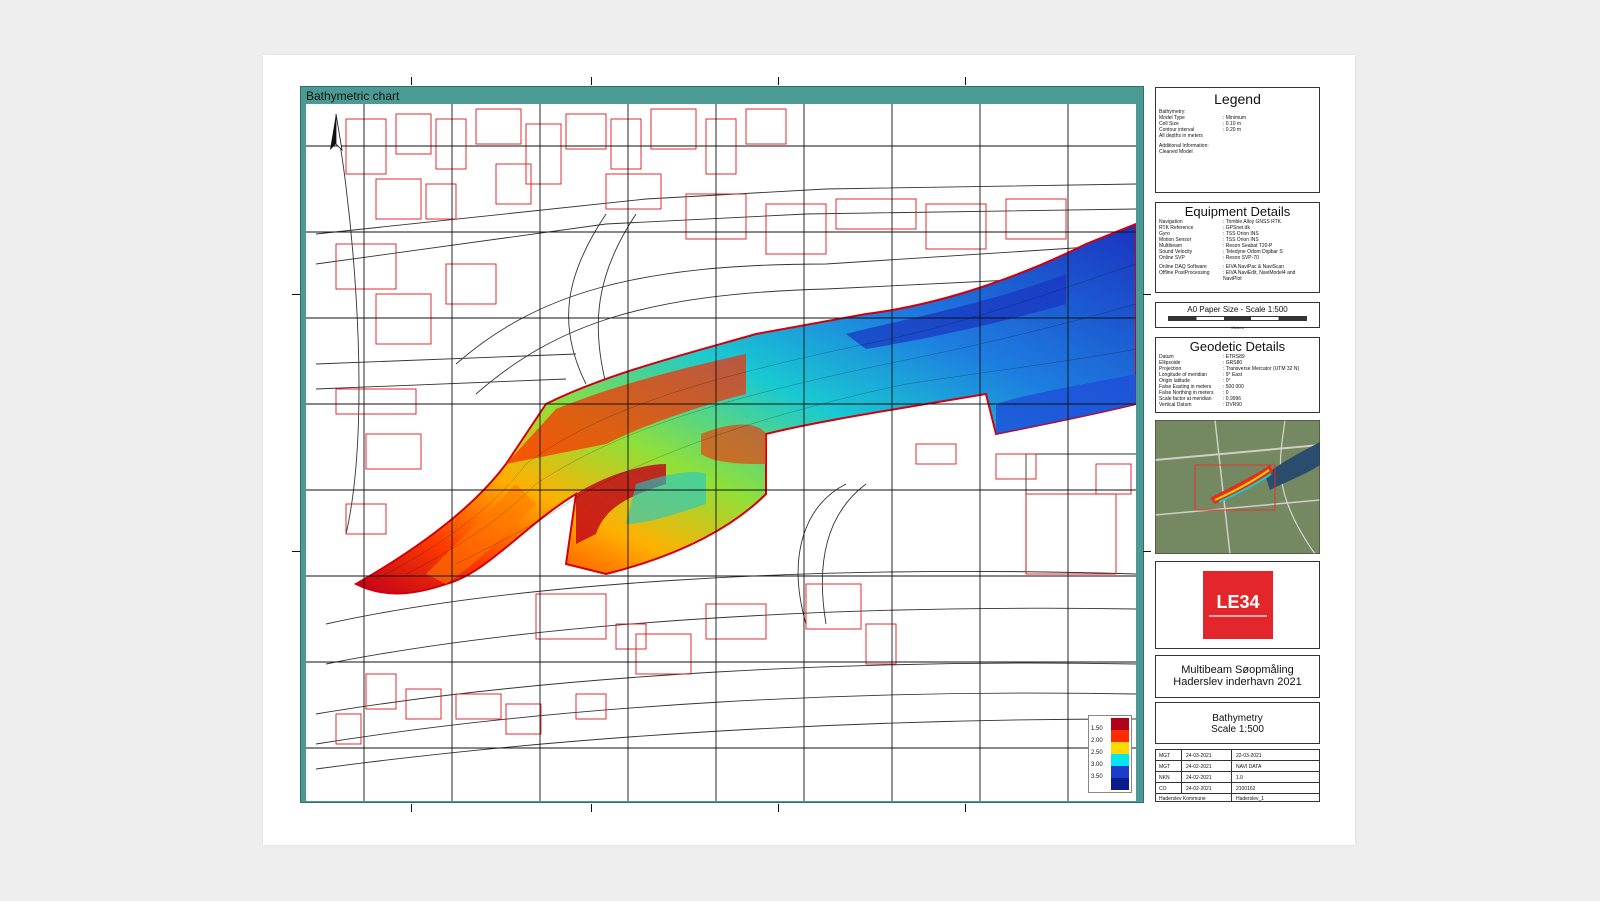 The height and width of the screenshot is (901, 1600). I want to click on tb-cell: Haderslev_1, so click(1250, 799).